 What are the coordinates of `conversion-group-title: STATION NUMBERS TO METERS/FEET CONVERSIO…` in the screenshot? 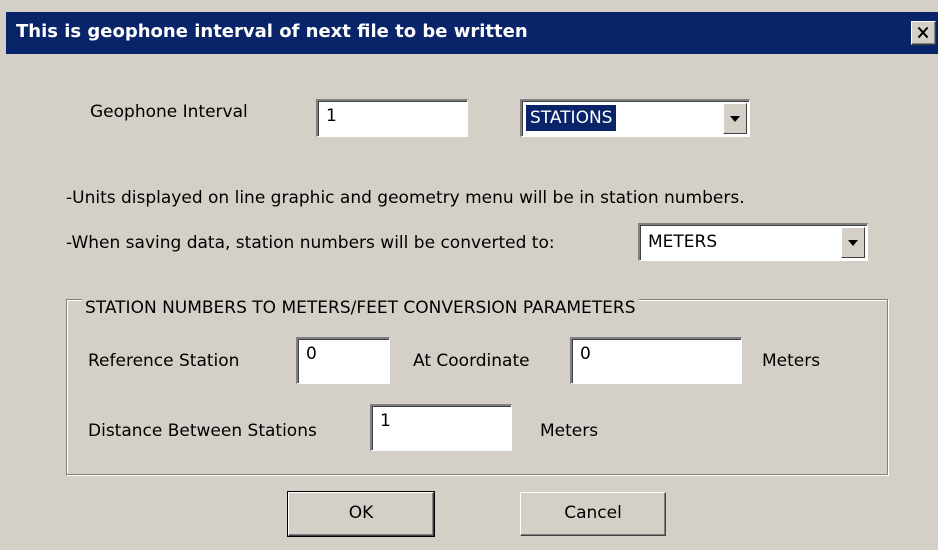 It's located at (360, 308).